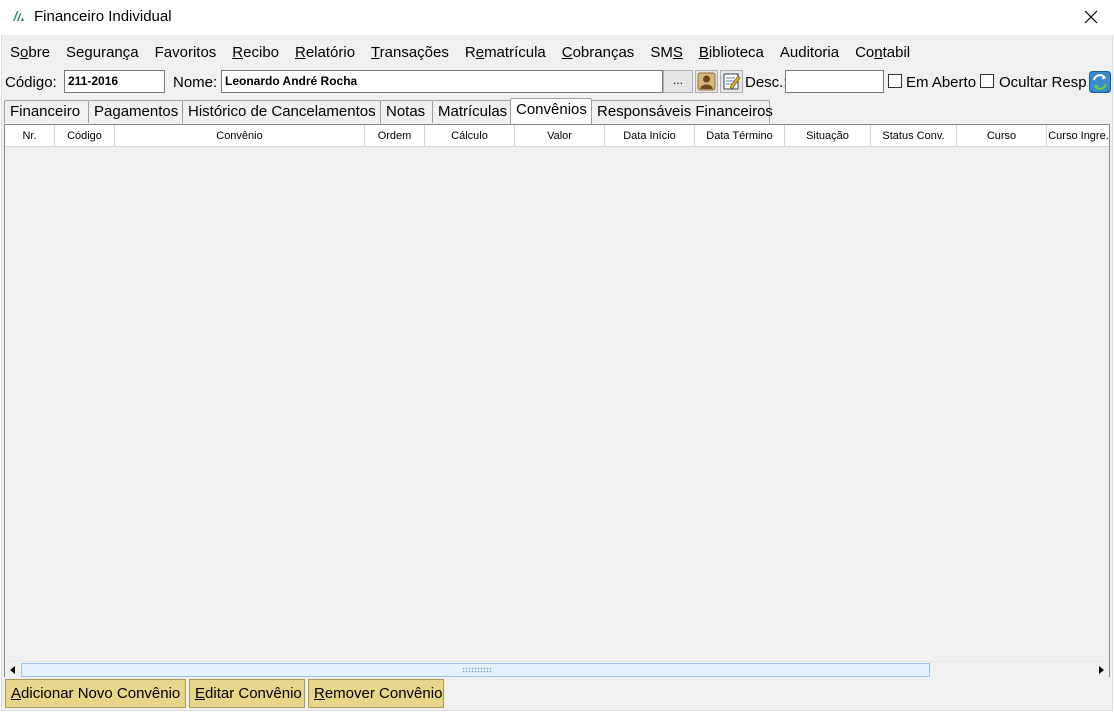  Describe the element at coordinates (1078, 135) in the screenshot. I see `column-header: Curso Ingre.` at that location.